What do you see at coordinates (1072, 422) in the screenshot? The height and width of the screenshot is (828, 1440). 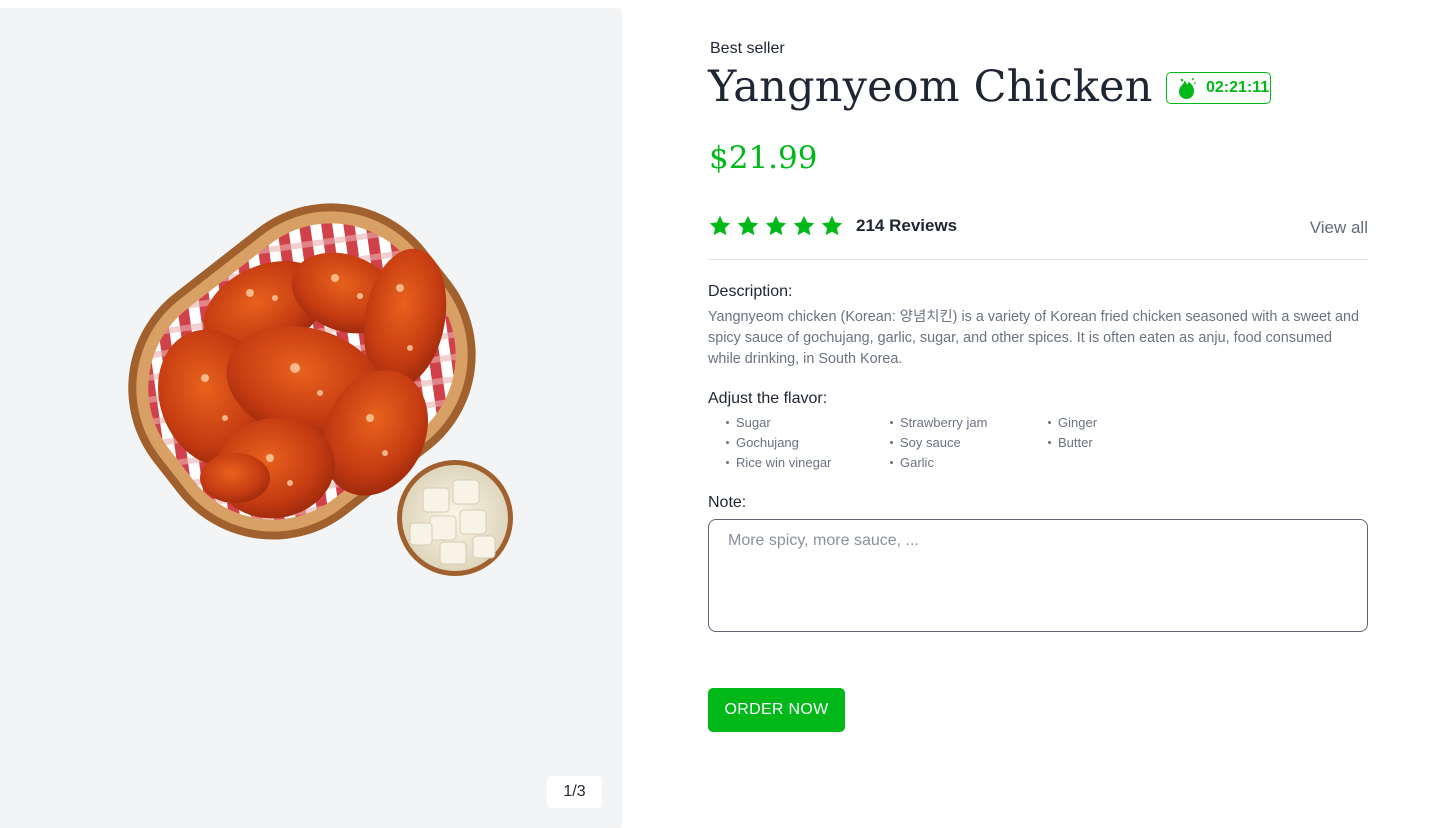 I see `flavor-item: Ginger` at bounding box center [1072, 422].